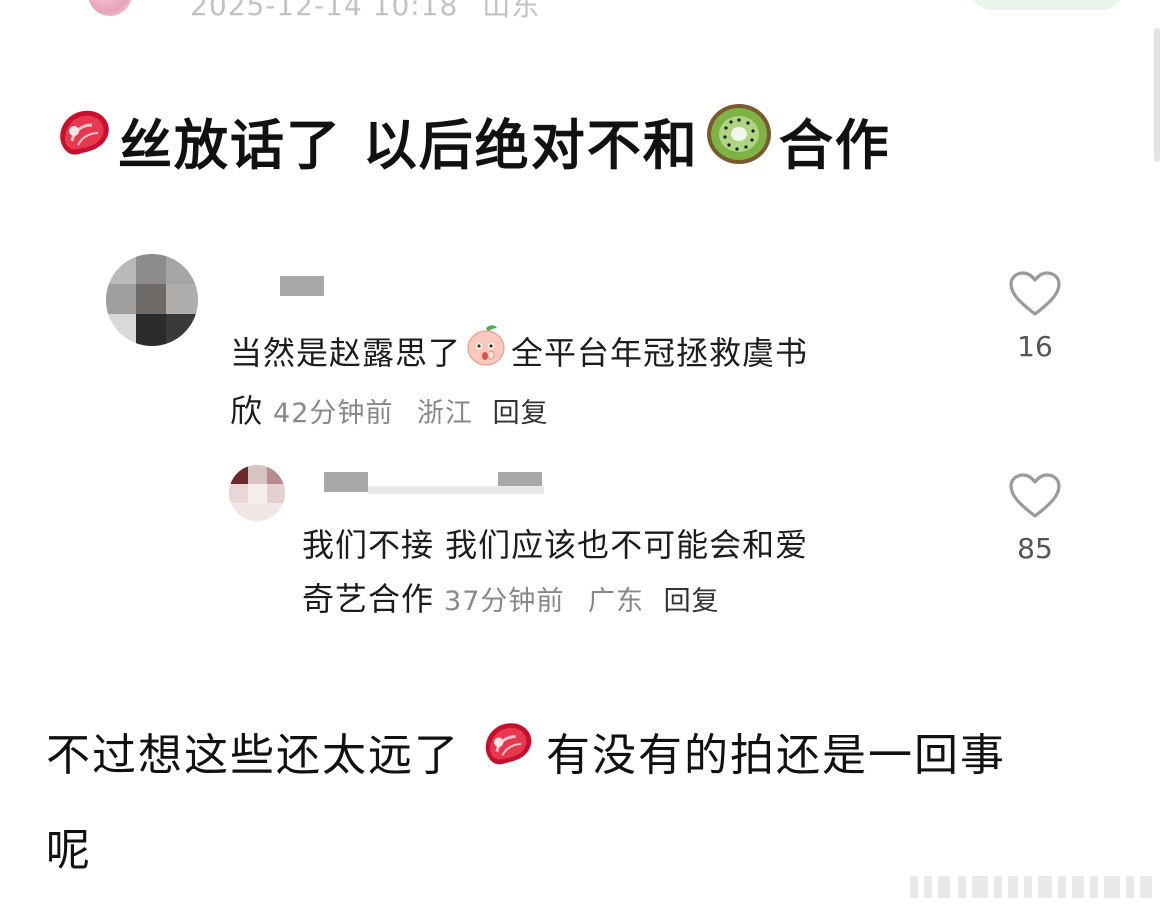  I want to click on post-timestamp: 2025-12-14 10:18, so click(324, 11).